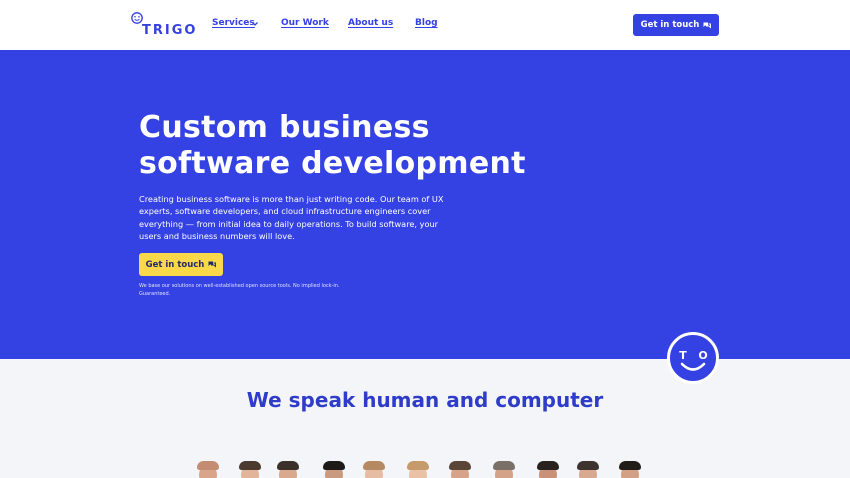 Image resolution: width=850 pixels, height=478 pixels. I want to click on nav-services: Services, so click(233, 23).